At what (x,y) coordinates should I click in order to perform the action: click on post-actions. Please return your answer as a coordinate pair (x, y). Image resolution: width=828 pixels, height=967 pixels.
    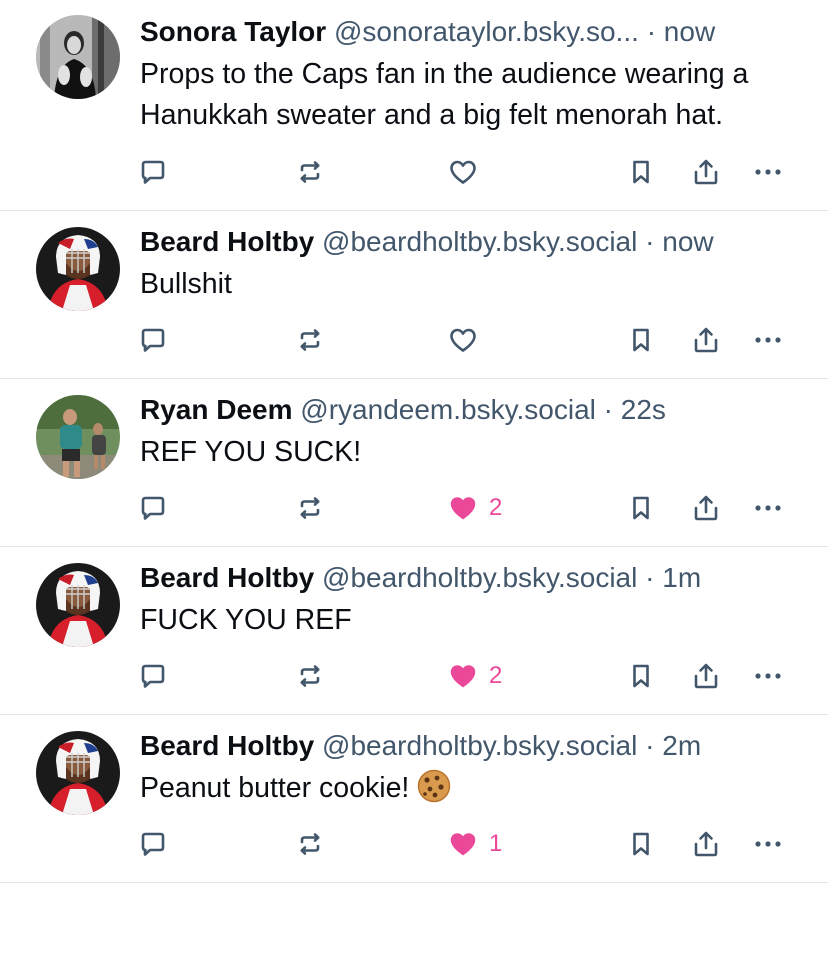
    Looking at the image, I should click on (476, 345).